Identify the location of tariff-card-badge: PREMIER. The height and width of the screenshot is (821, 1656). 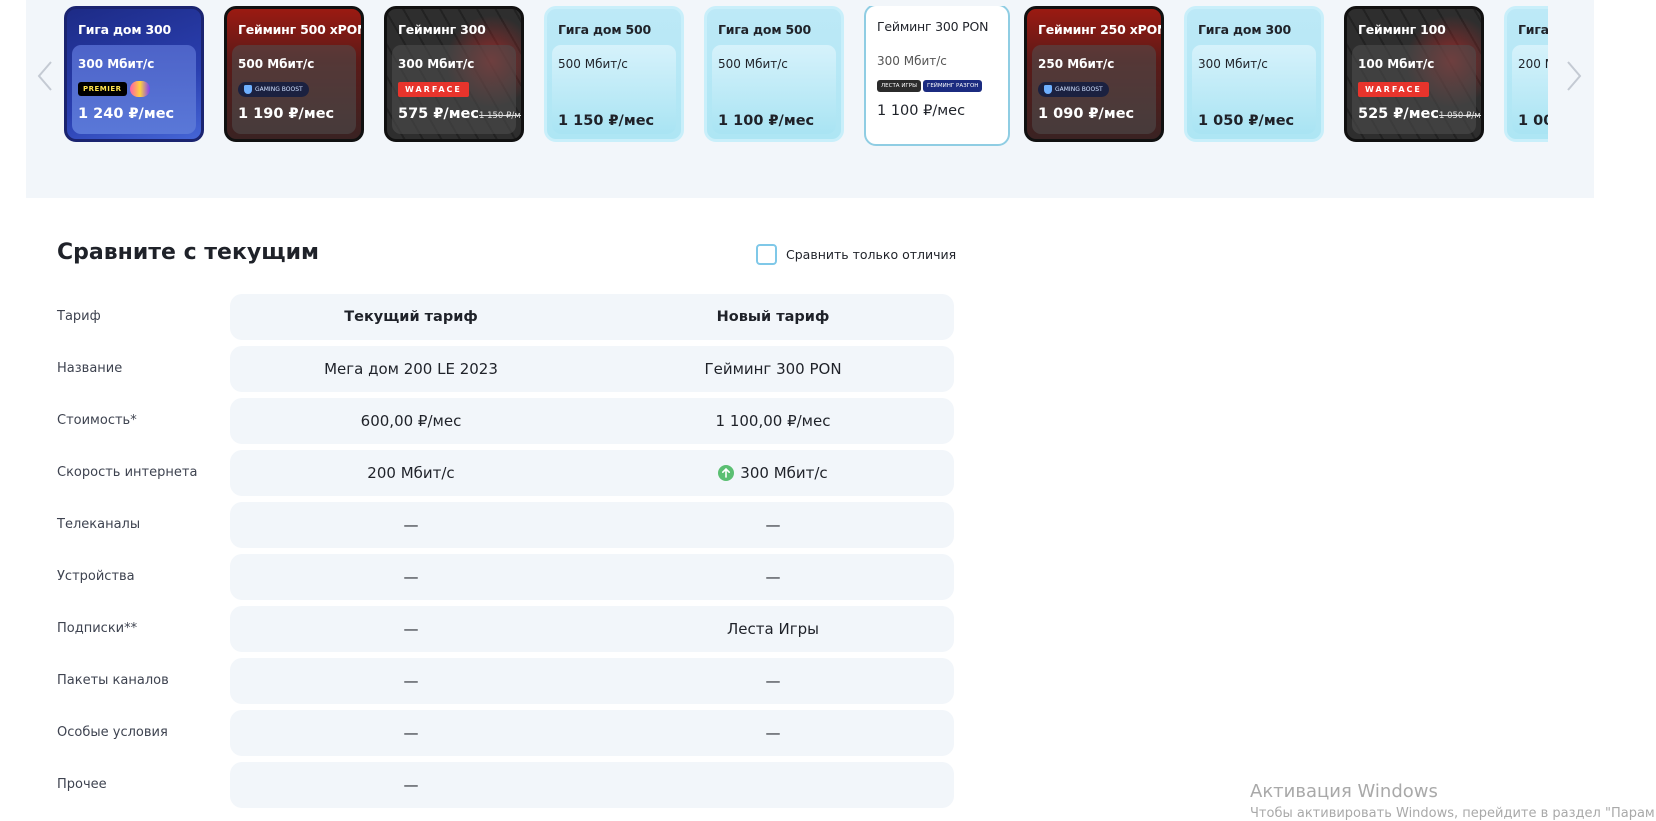
(114, 89).